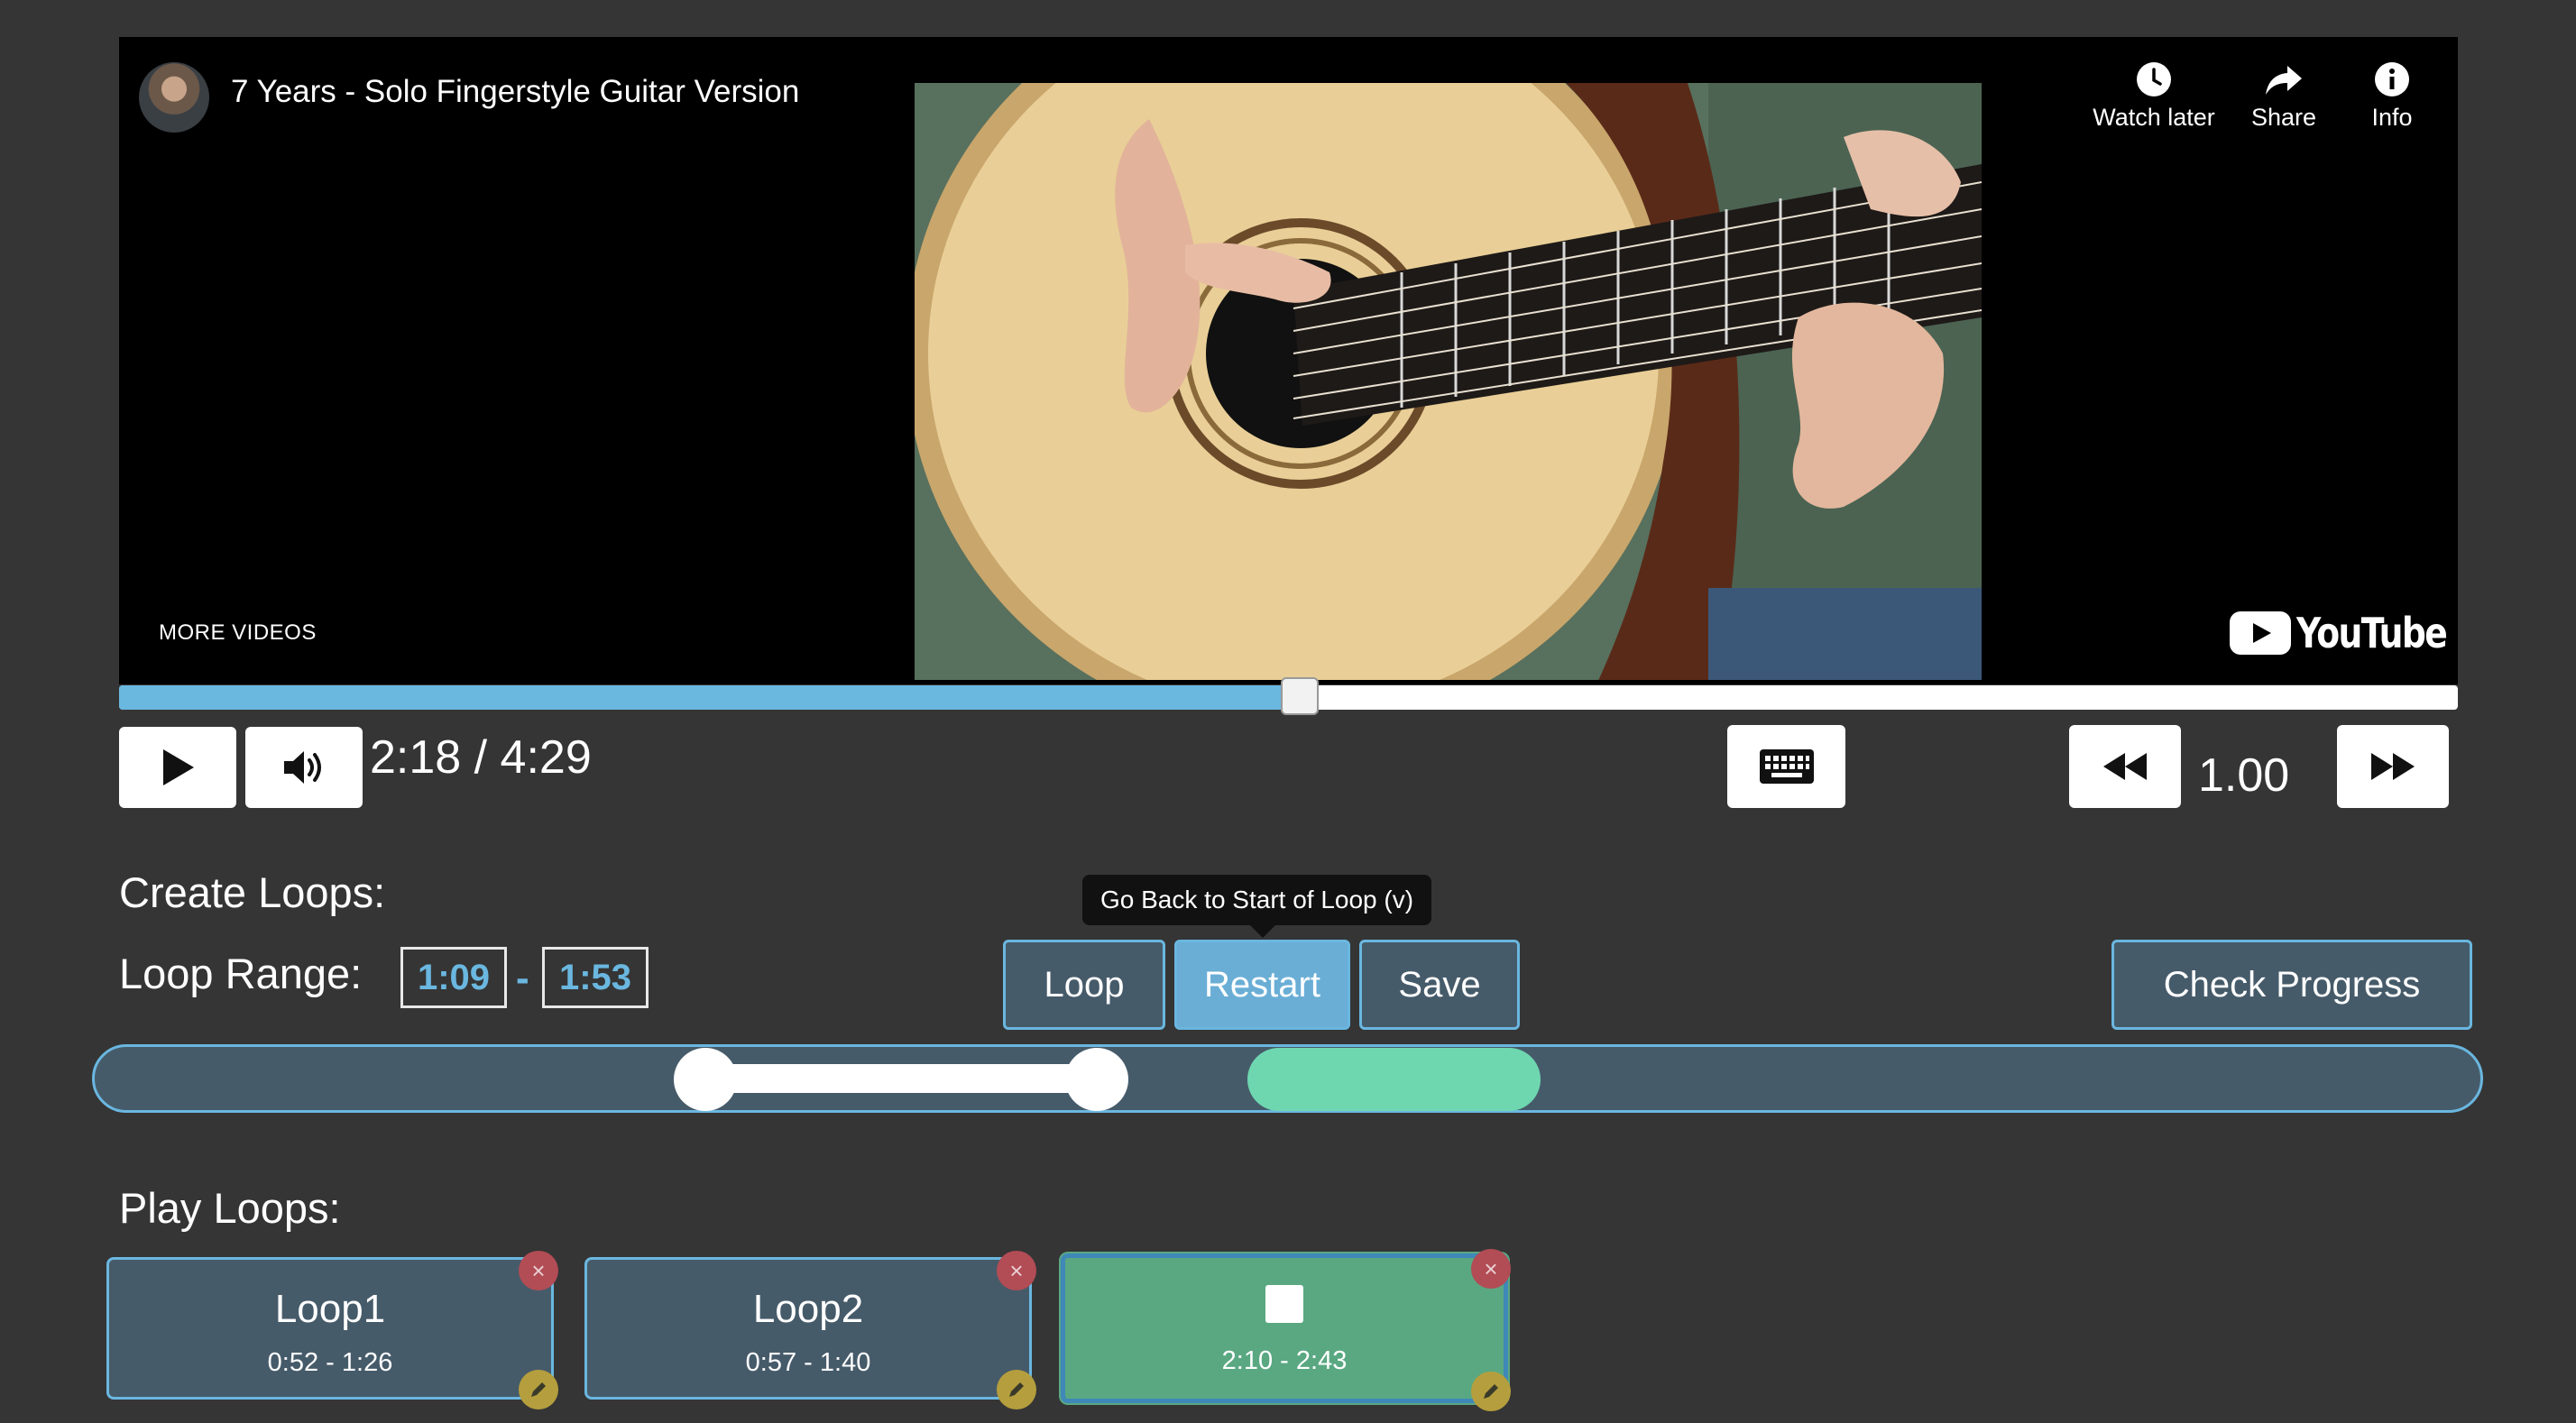 This screenshot has height=1423, width=2576. I want to click on create-loops-heading: Create Loops:, so click(253, 892).